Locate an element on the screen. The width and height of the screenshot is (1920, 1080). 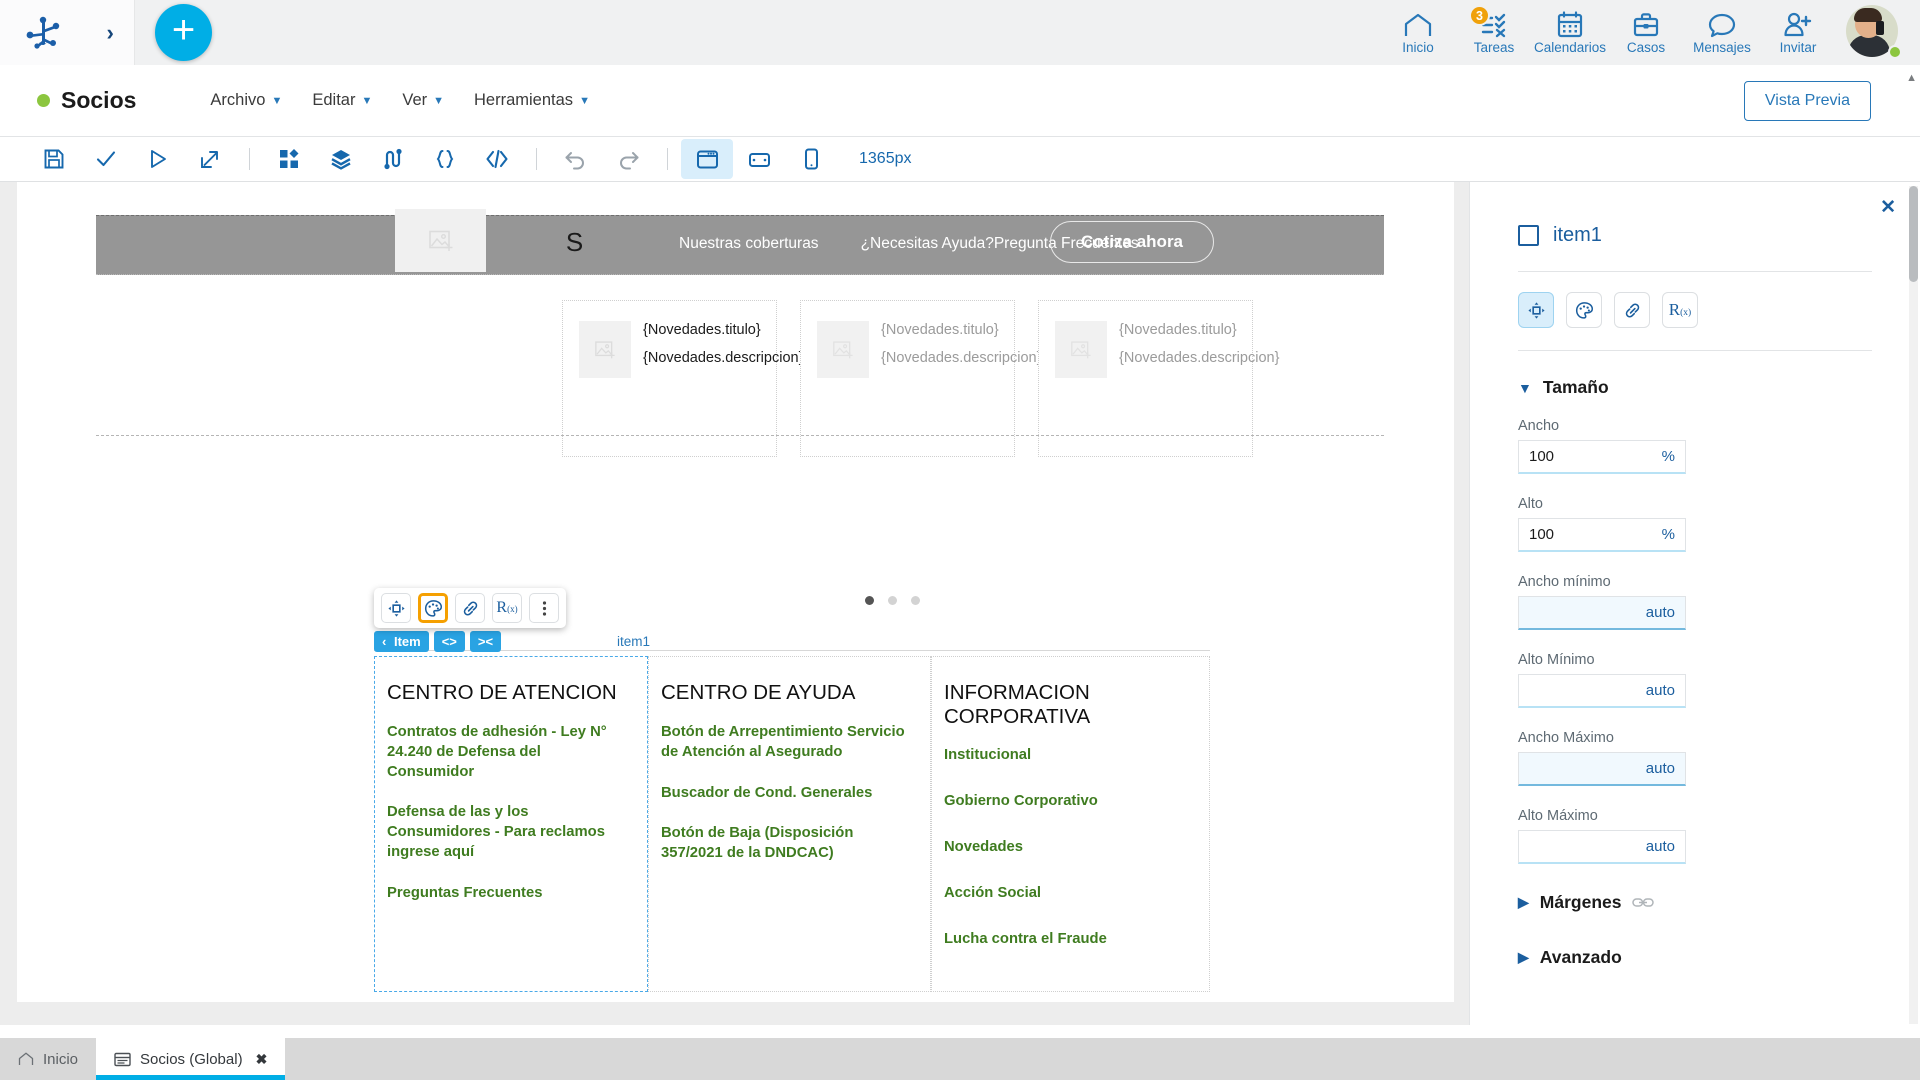
carousel-dots is located at coordinates (892, 600).